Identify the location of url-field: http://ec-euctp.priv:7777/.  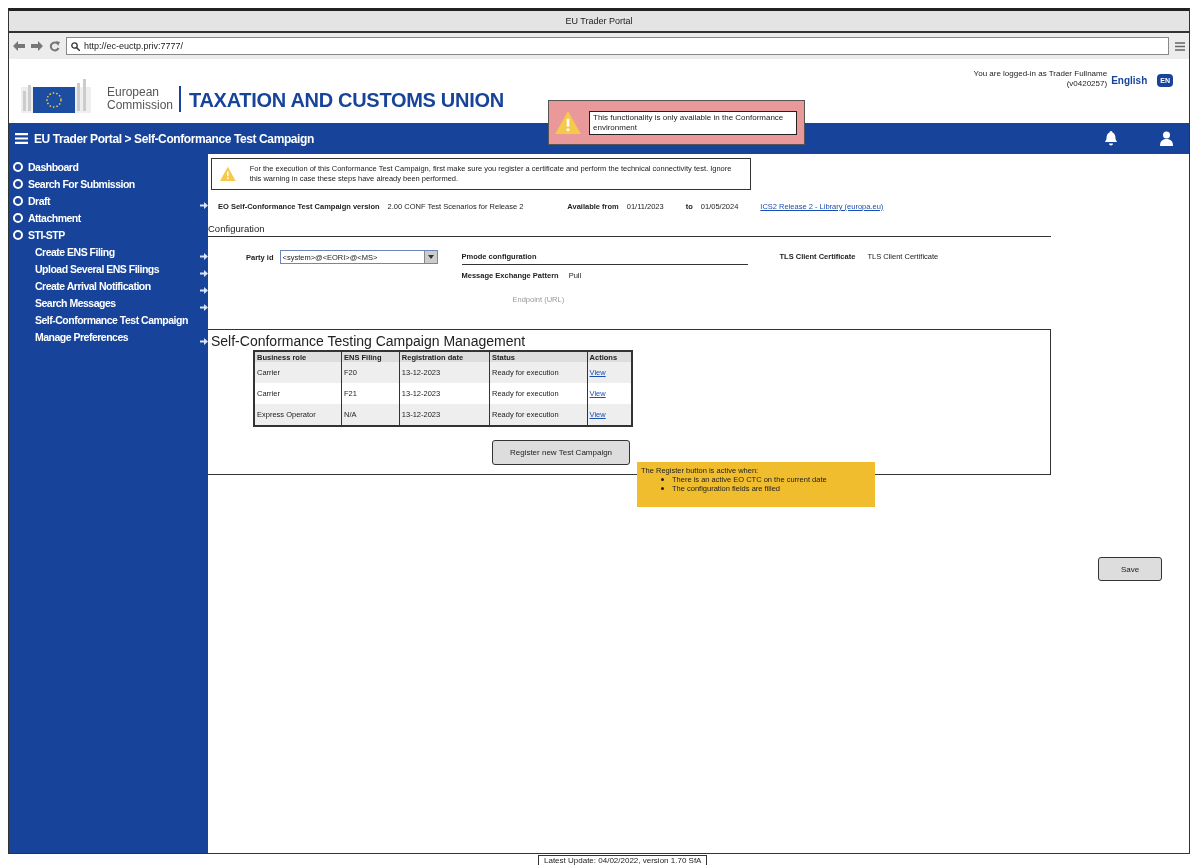
(617, 46).